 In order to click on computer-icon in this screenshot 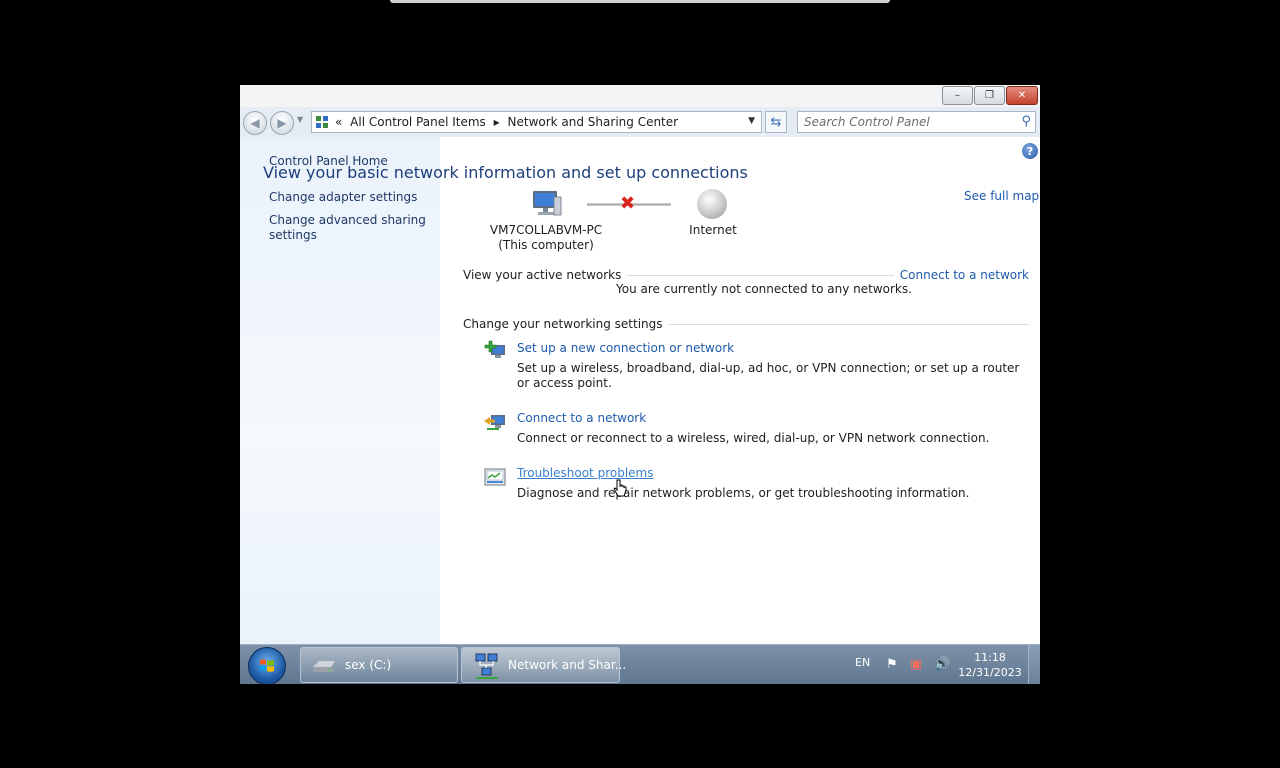, I will do `click(547, 203)`.